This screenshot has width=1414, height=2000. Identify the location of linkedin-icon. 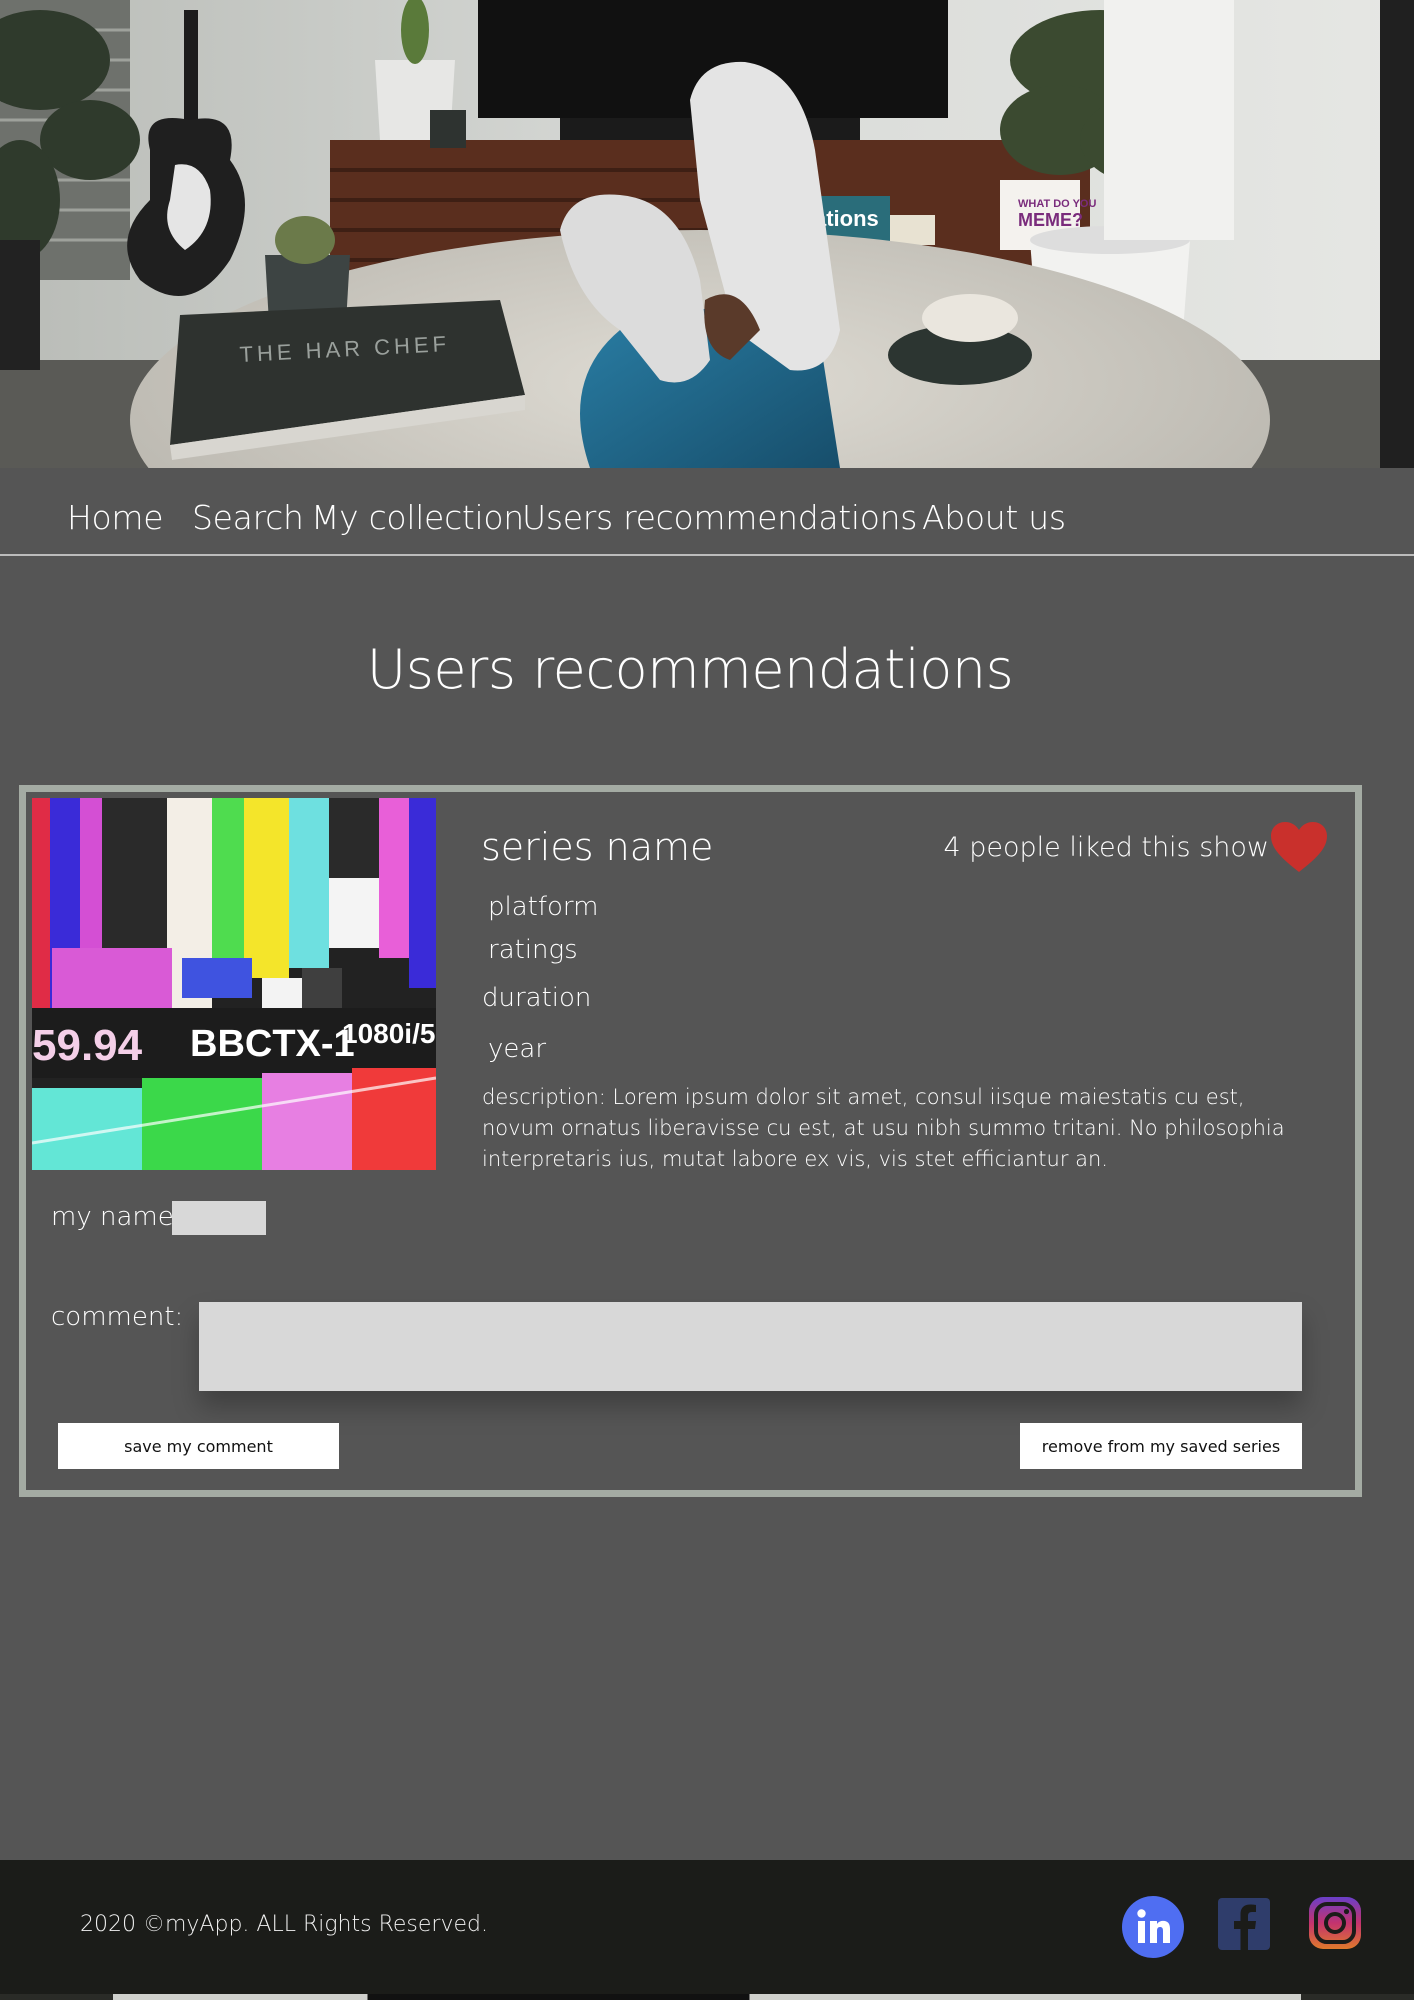
(1153, 1927).